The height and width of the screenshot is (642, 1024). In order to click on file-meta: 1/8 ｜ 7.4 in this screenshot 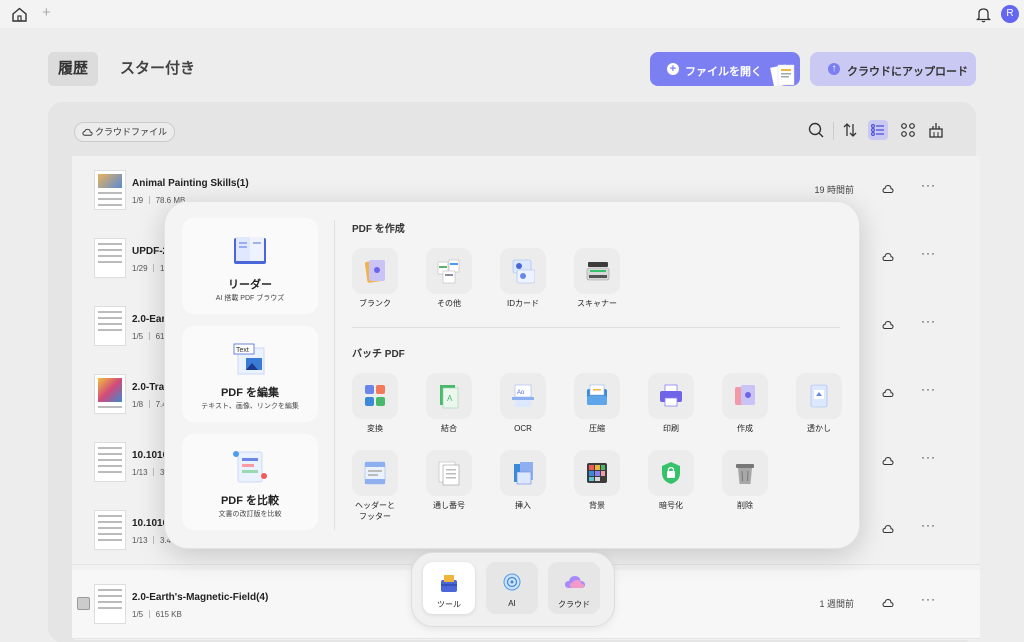, I will do `click(149, 404)`.